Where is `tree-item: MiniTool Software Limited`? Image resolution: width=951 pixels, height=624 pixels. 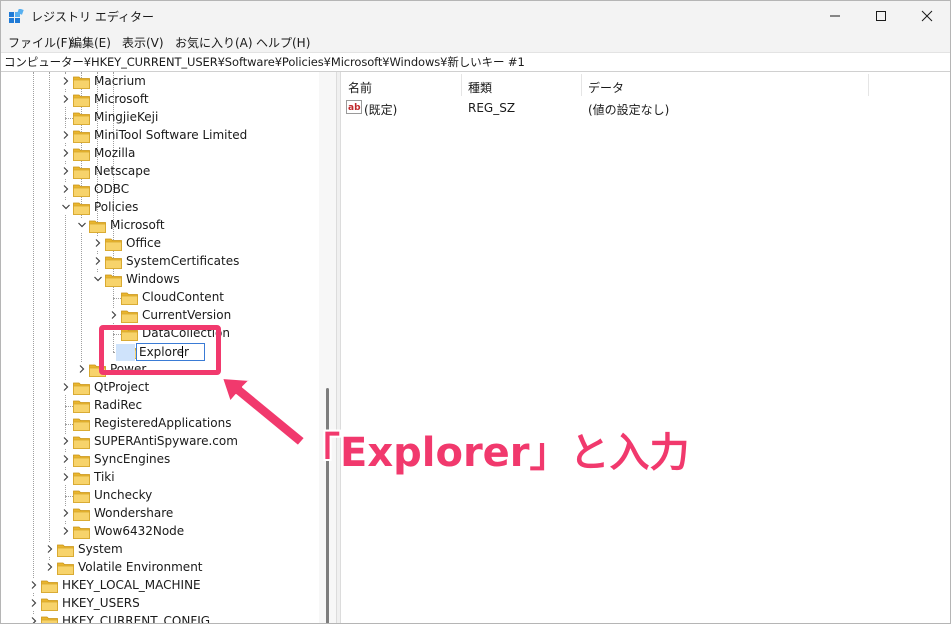 tree-item: MiniTool Software Limited is located at coordinates (160, 136).